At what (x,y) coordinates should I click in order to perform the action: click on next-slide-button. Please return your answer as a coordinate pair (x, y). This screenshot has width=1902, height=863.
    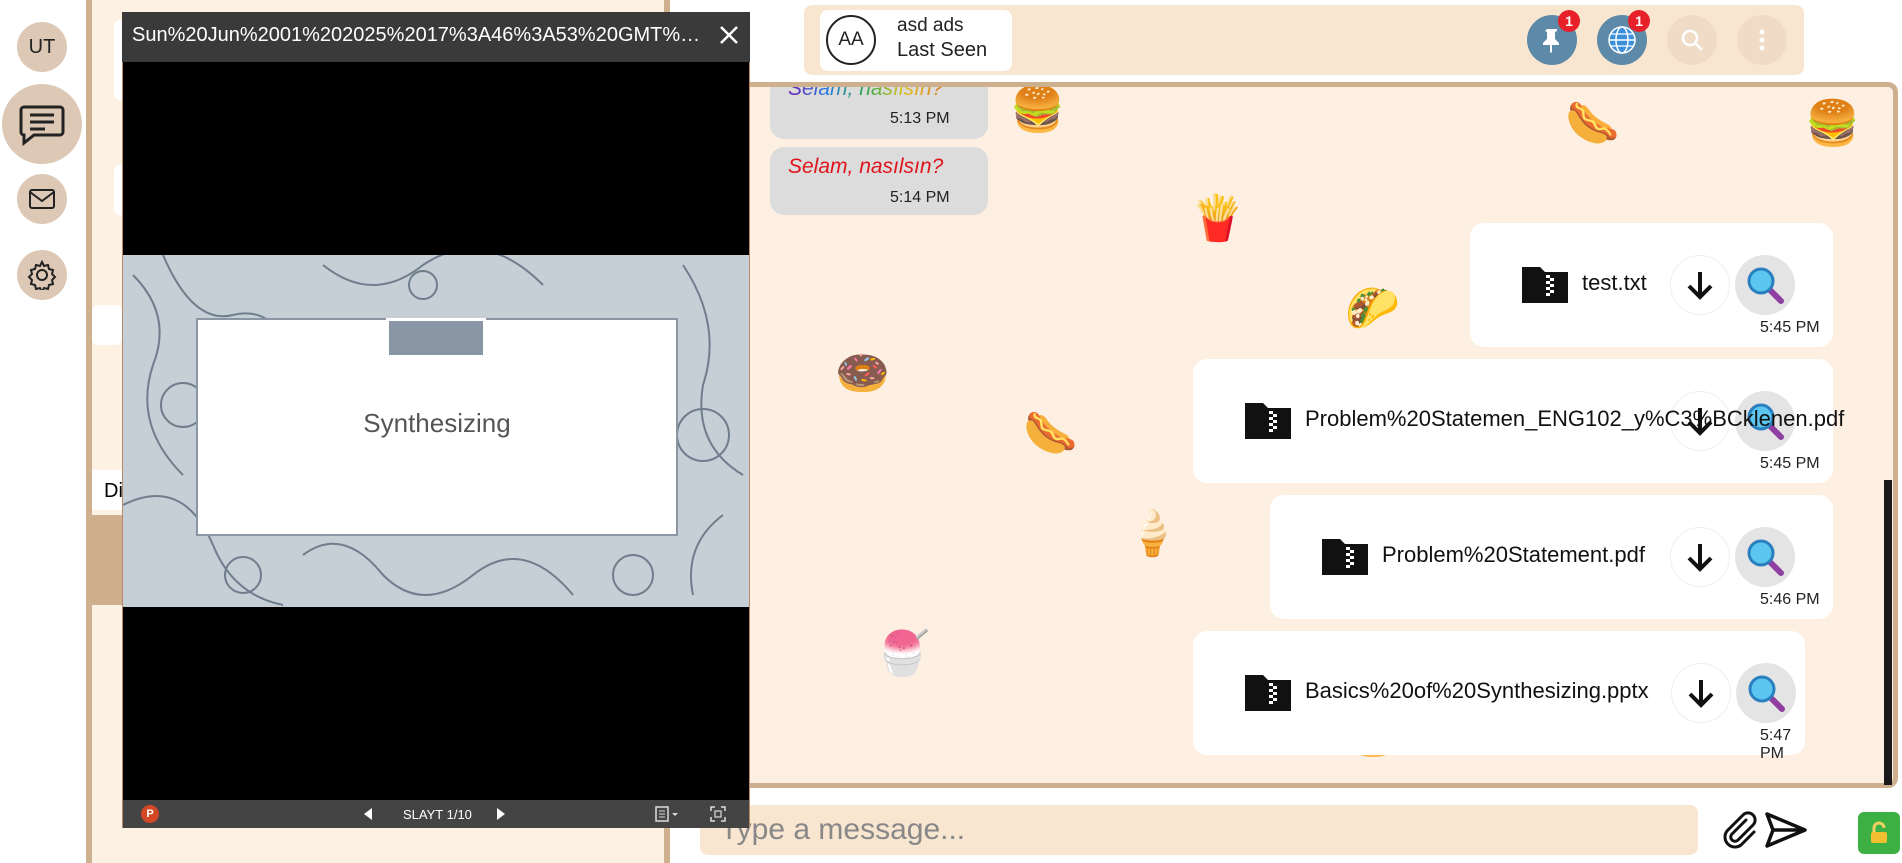
    Looking at the image, I should click on (501, 815).